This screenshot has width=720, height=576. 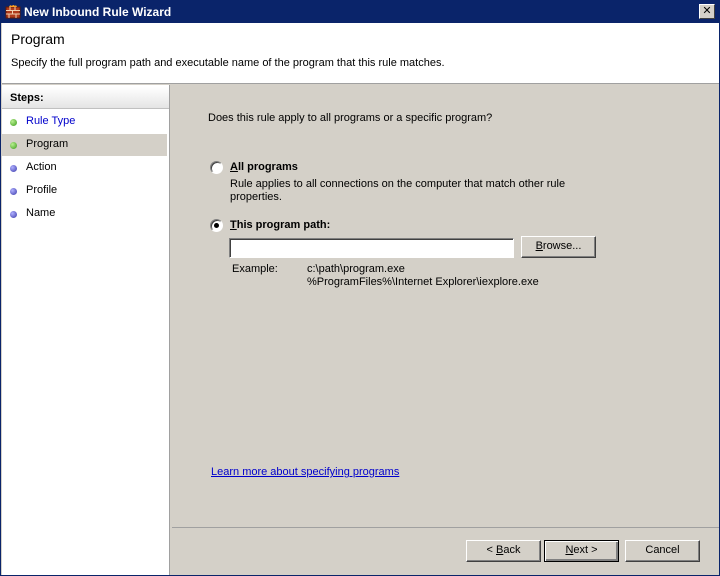 I want to click on title-bar: New Inbound Rule Wizard ✕, so click(x=360, y=12).